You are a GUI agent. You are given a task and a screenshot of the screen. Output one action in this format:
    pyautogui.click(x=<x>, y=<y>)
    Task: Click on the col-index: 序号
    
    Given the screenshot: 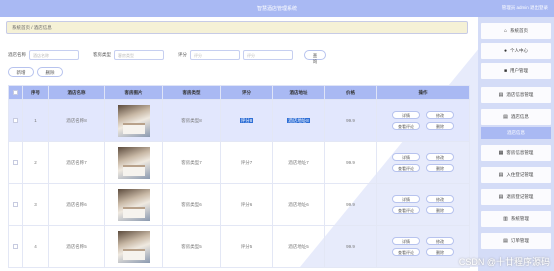 What is the action you would take?
    pyautogui.click(x=35, y=92)
    